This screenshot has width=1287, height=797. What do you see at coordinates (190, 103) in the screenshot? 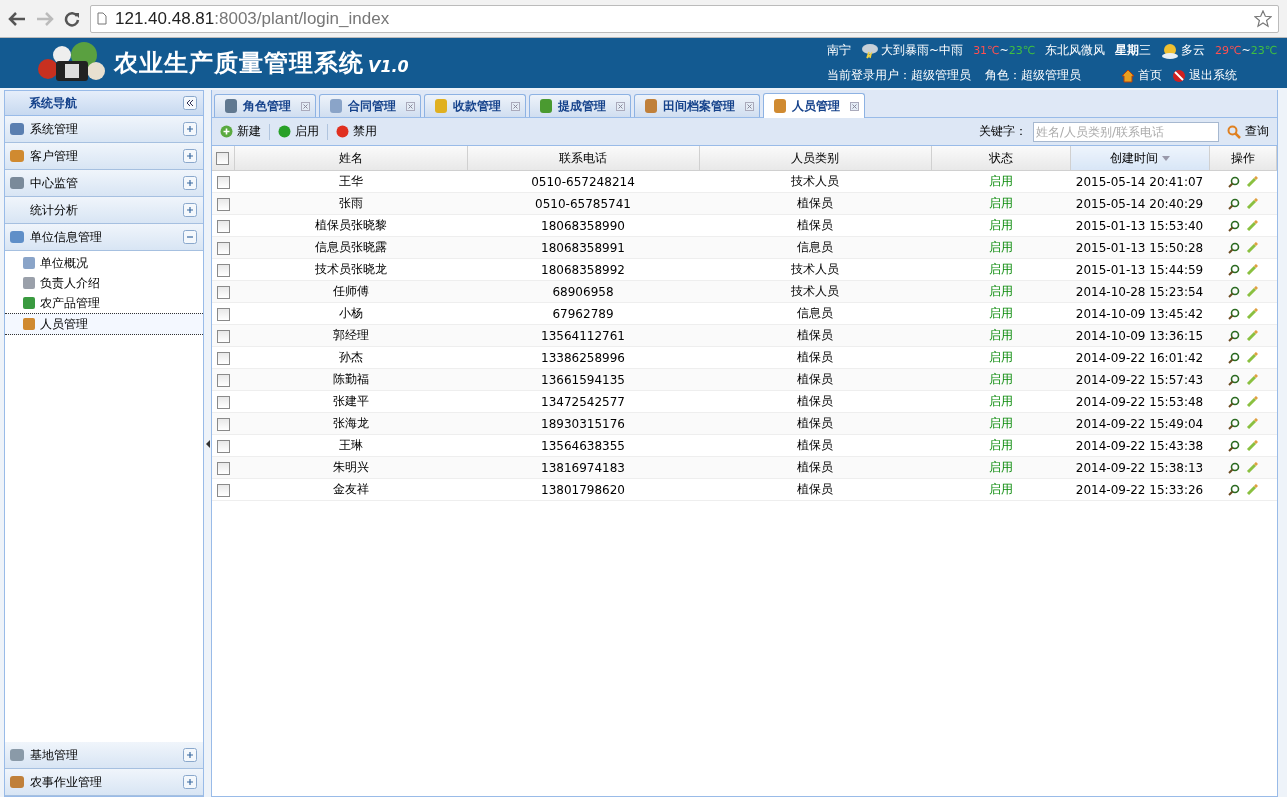
I see `collapse-icon` at bounding box center [190, 103].